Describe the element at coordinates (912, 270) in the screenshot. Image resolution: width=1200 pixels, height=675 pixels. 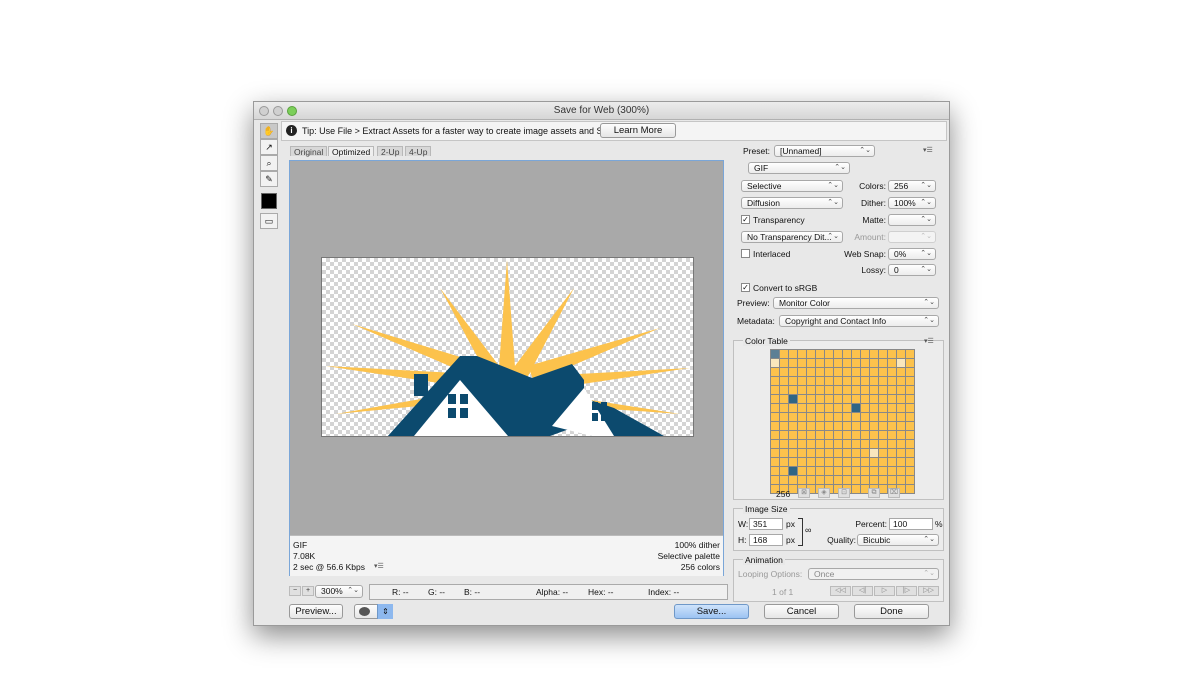
I see `lossy-field: 0 ⌃⌄` at that location.